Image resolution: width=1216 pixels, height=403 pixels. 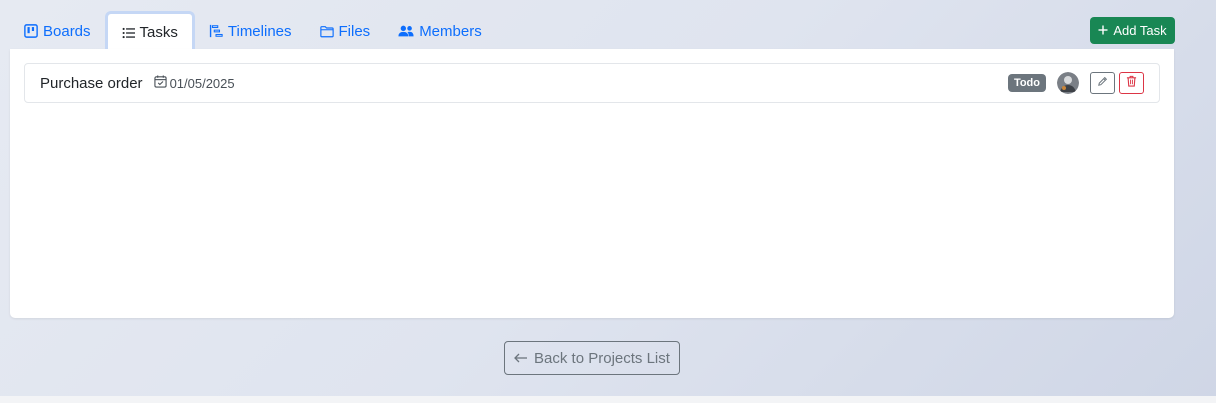 I want to click on pencil-icon, so click(x=1102, y=83).